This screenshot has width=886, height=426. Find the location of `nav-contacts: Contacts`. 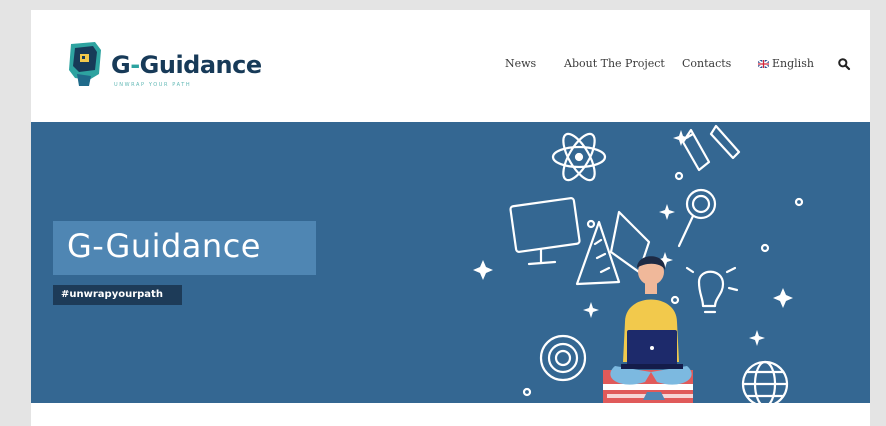

nav-contacts: Contacts is located at coordinates (706, 63).